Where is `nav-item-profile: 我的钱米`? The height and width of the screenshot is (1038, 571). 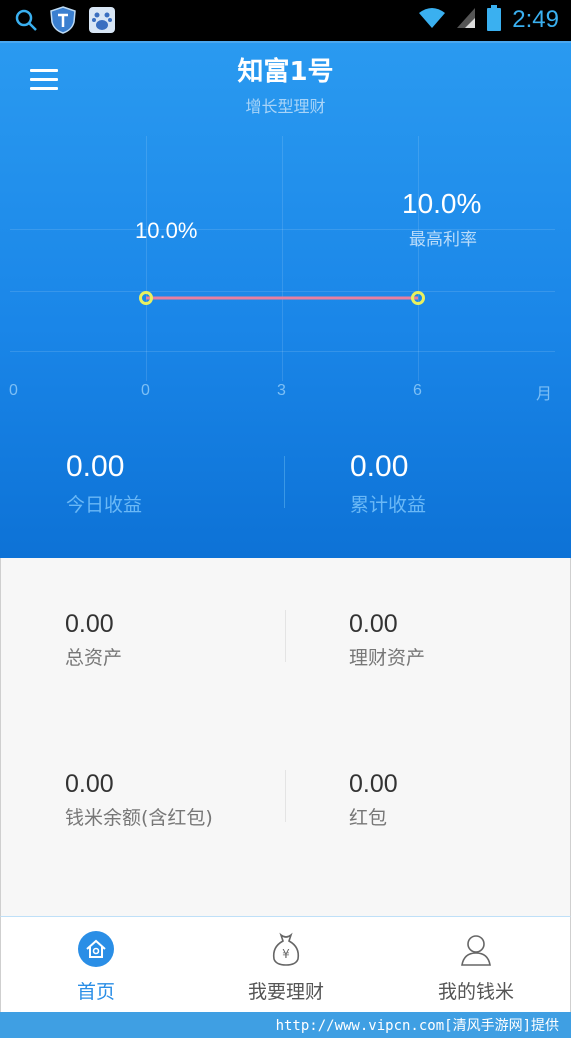
nav-item-profile: 我的钱米 is located at coordinates (476, 965).